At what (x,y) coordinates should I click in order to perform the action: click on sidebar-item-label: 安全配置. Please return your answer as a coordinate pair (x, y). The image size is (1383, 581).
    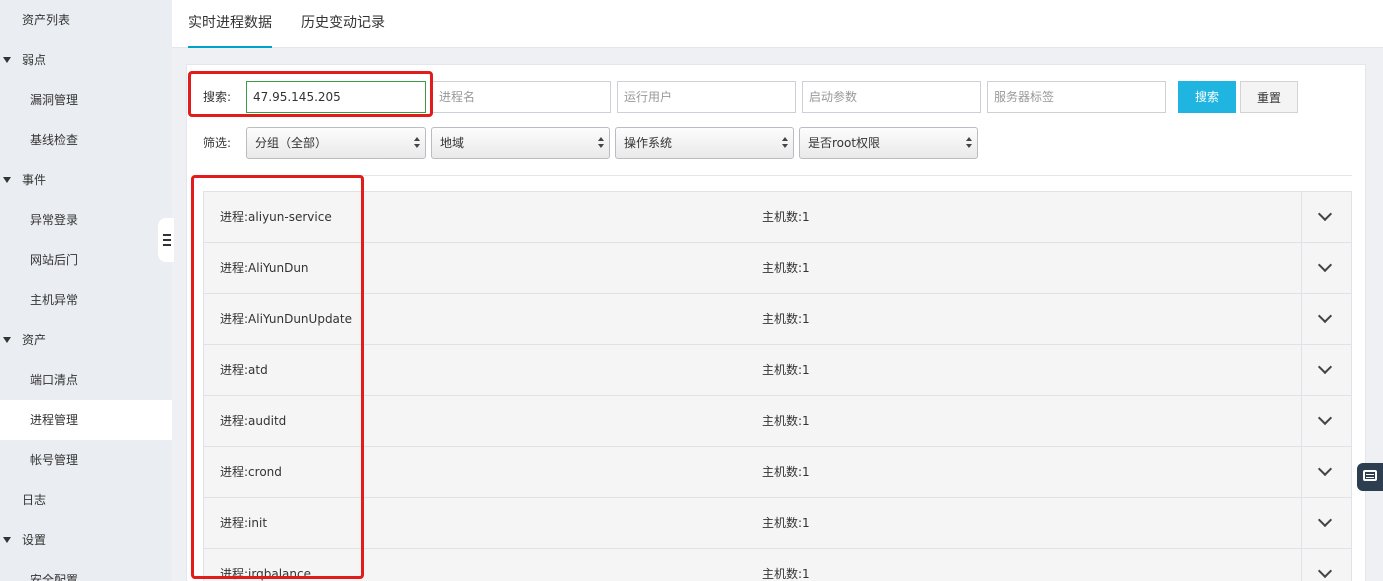
    Looking at the image, I should click on (54, 577).